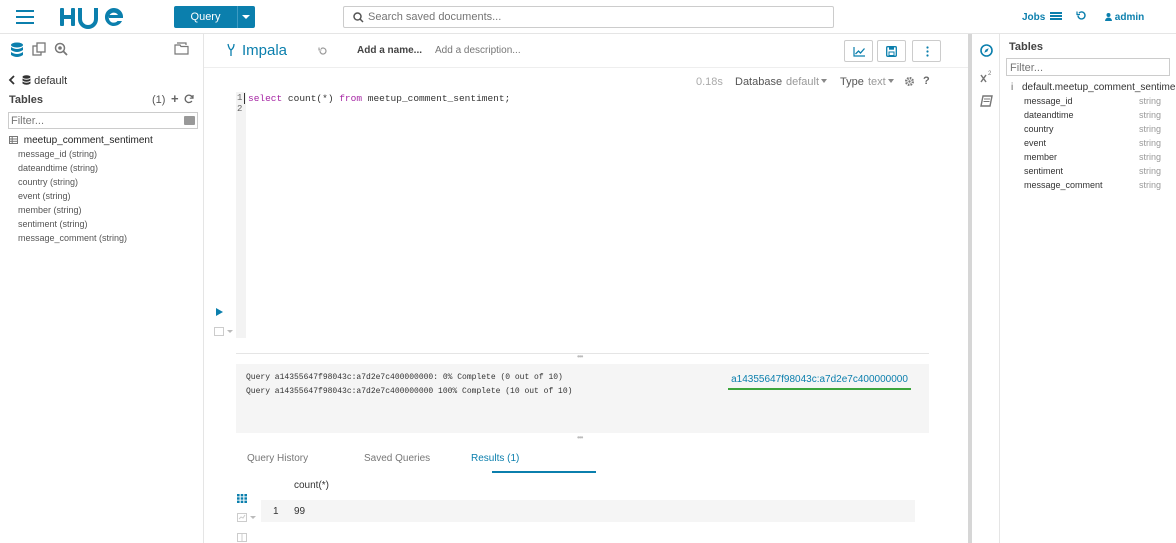 Image resolution: width=1176 pixels, height=543 pixels. I want to click on table-name: meetup_comment_sentiment, so click(88, 140).